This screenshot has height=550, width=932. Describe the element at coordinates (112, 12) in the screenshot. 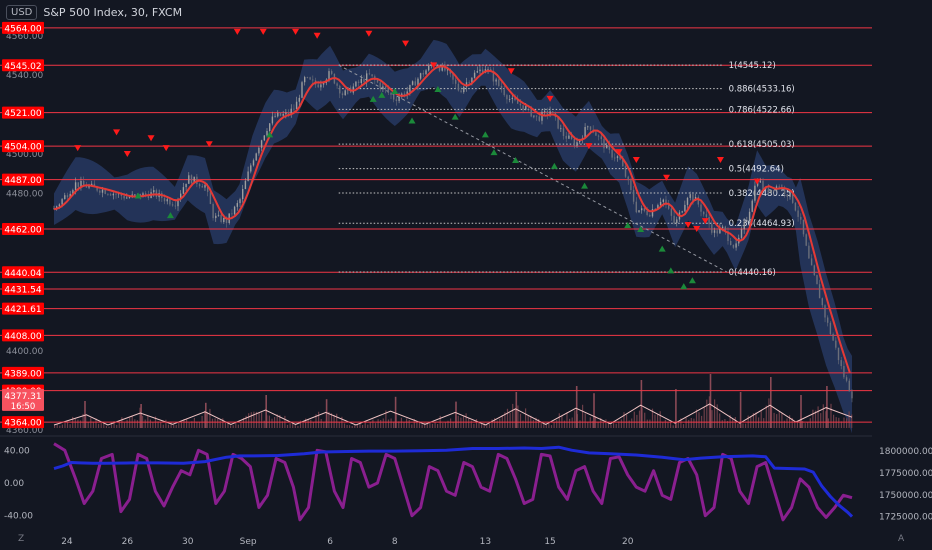

I see `symbol-title: S&P 500 Index, 30, FXCM` at that location.